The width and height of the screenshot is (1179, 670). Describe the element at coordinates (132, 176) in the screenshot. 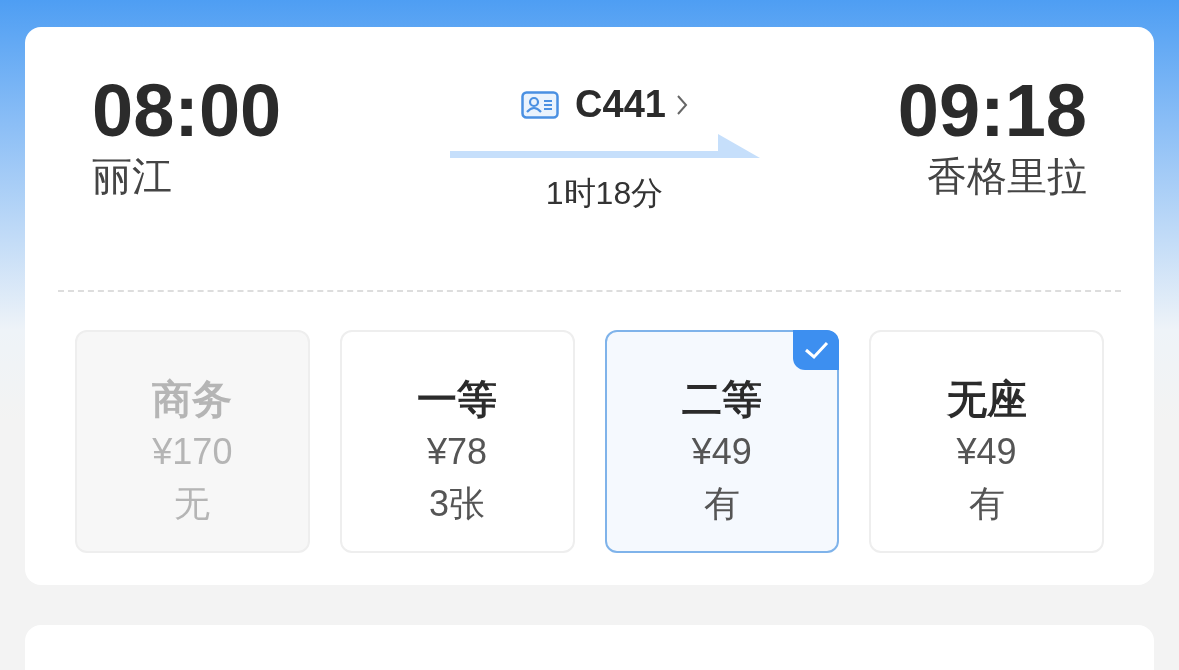

I see `departure-station: 丽江` at that location.